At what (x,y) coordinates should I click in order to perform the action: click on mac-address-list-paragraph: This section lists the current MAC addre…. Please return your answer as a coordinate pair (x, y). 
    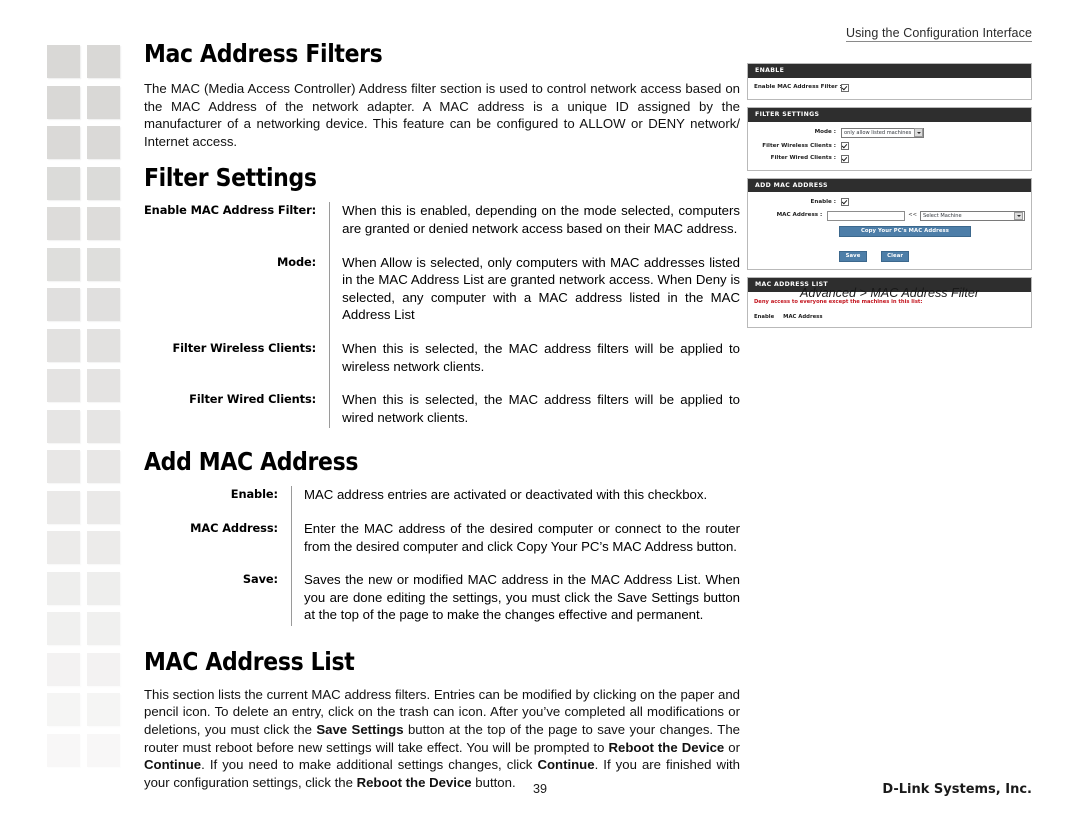
    Looking at the image, I should click on (442, 739).